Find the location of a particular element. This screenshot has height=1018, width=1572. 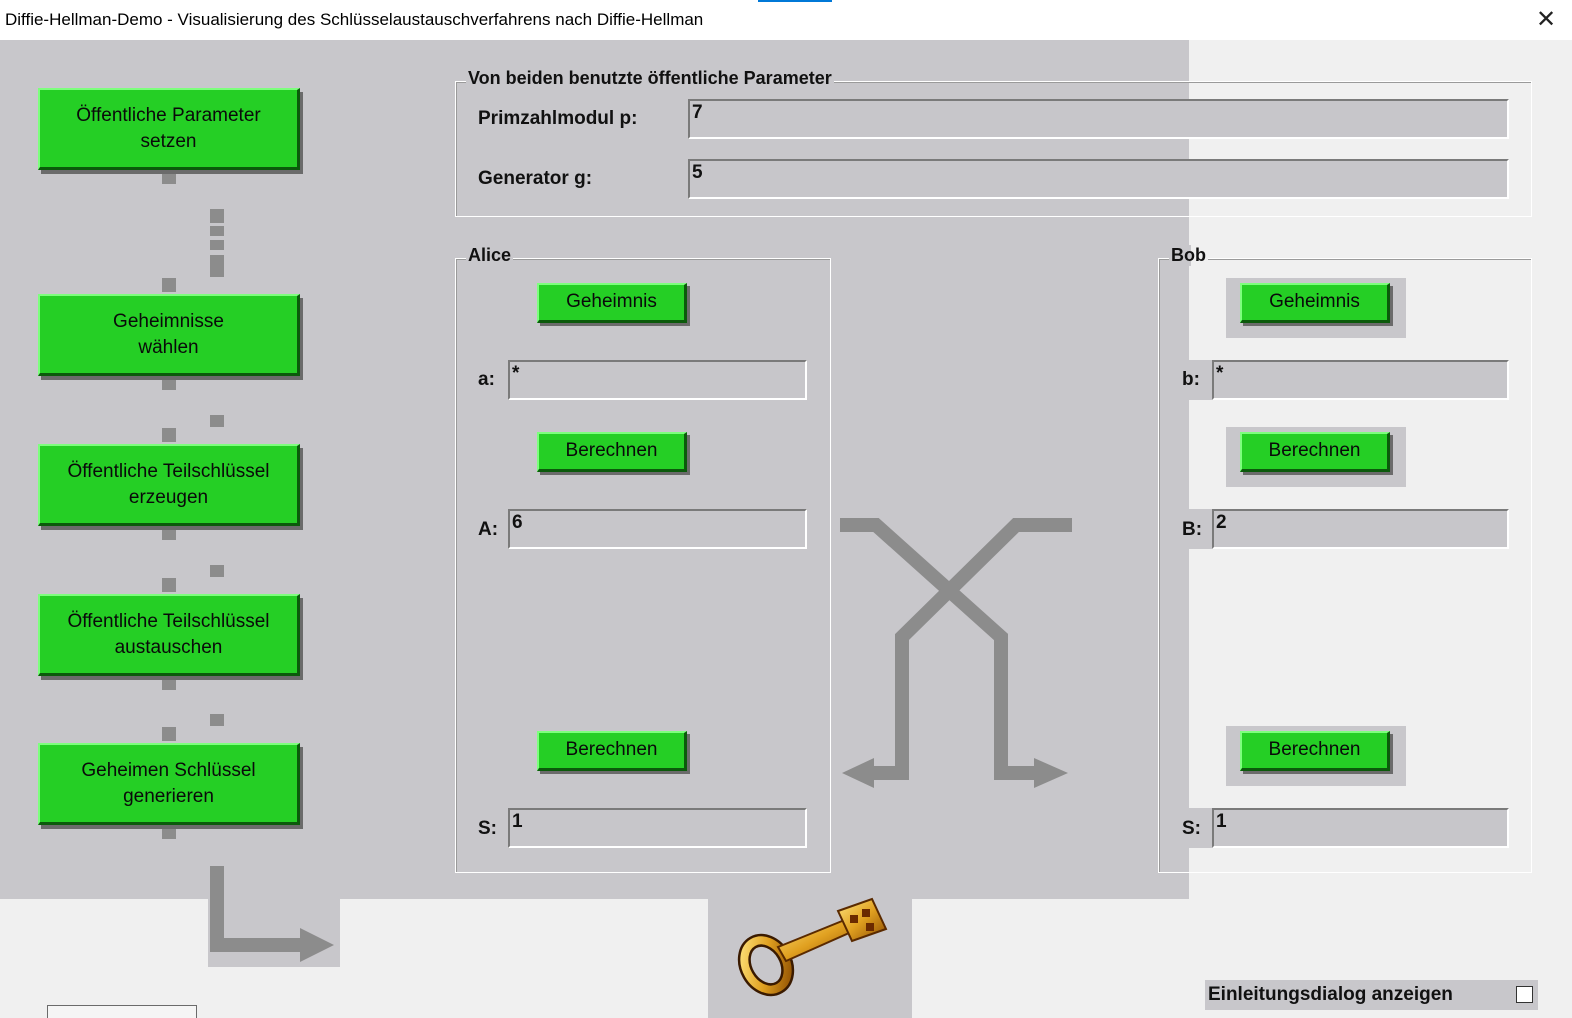

step-exchange-partial-keys-button: Öffentliche Teilschlüssel austauschen is located at coordinates (169, 635).